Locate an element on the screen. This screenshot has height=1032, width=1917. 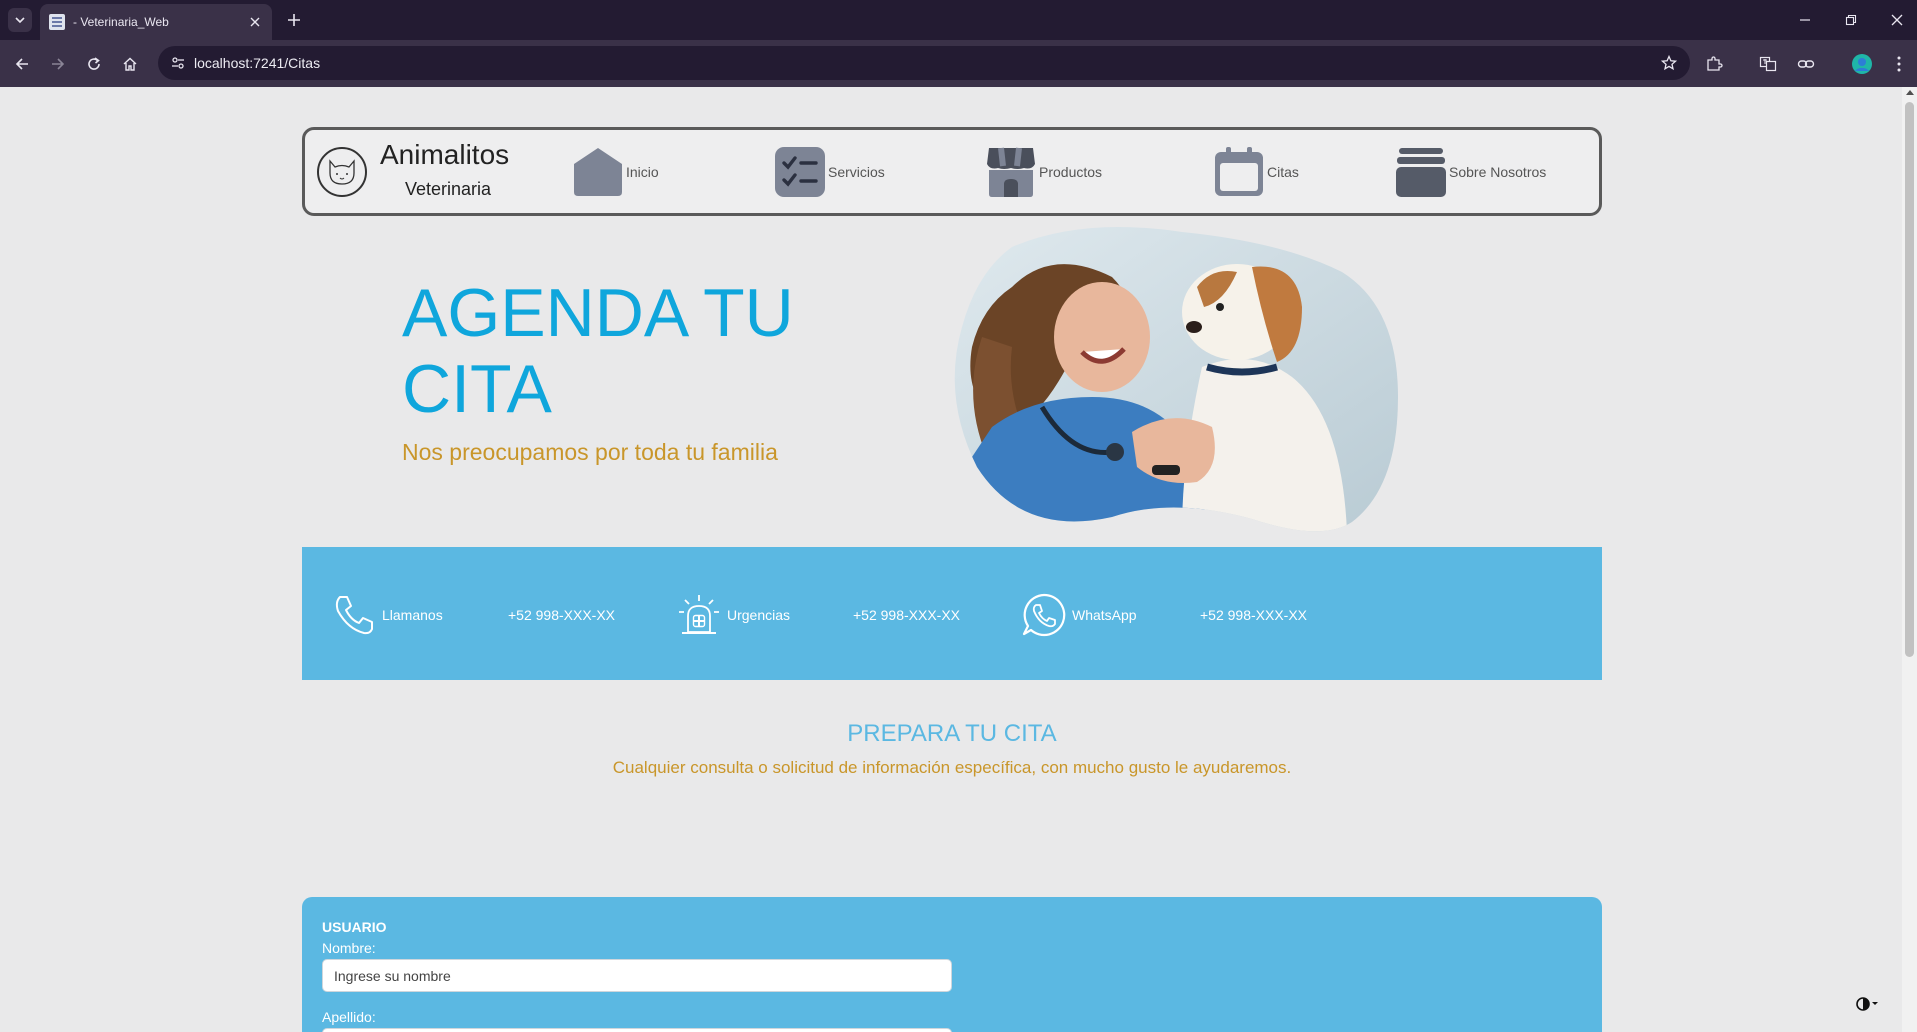
site-info-button is located at coordinates (178, 63).